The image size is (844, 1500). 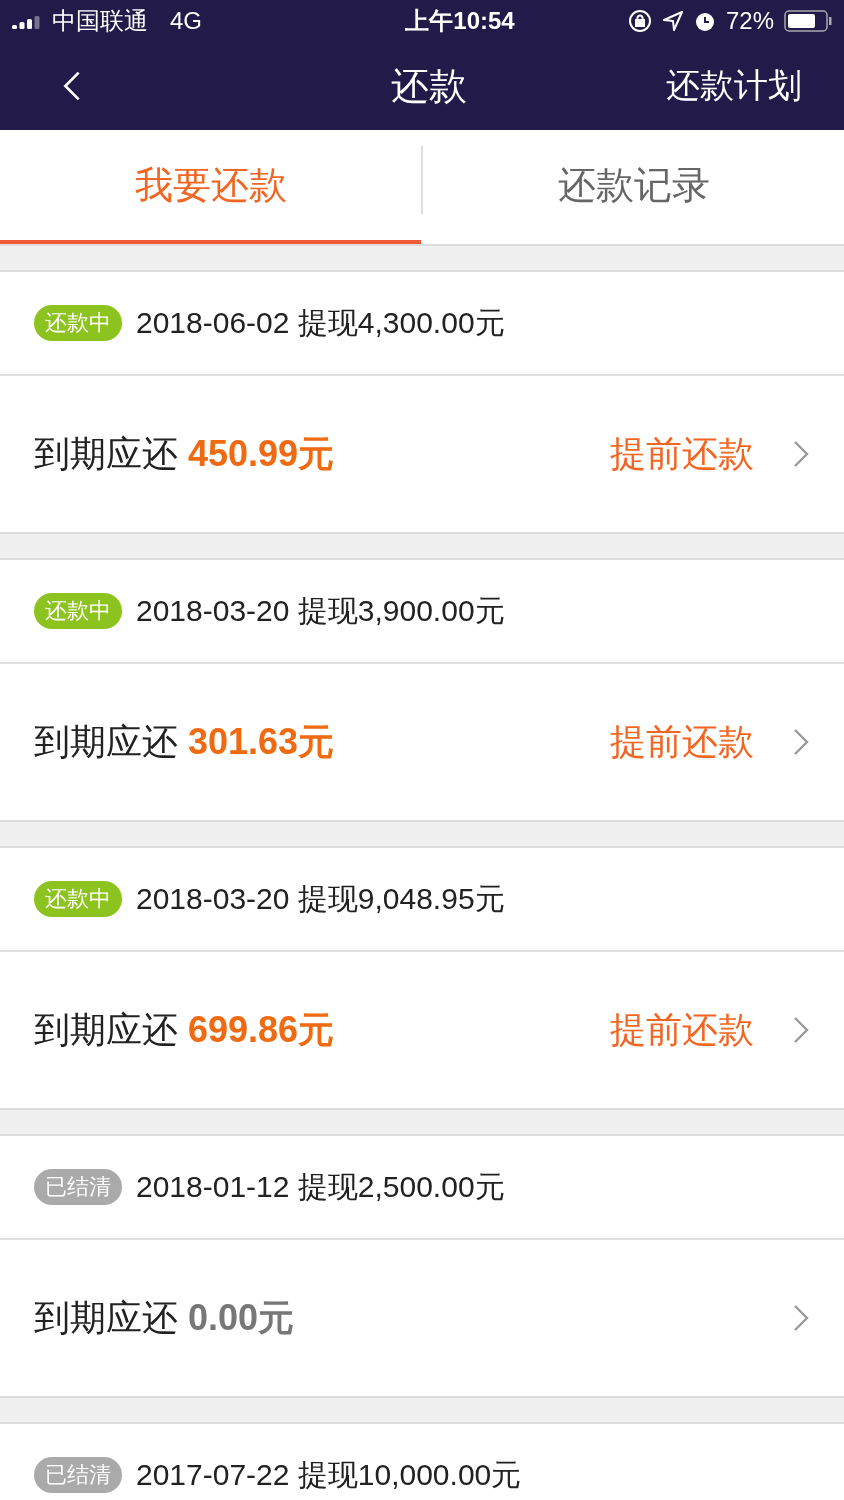 I want to click on battery-icon, so click(x=808, y=21).